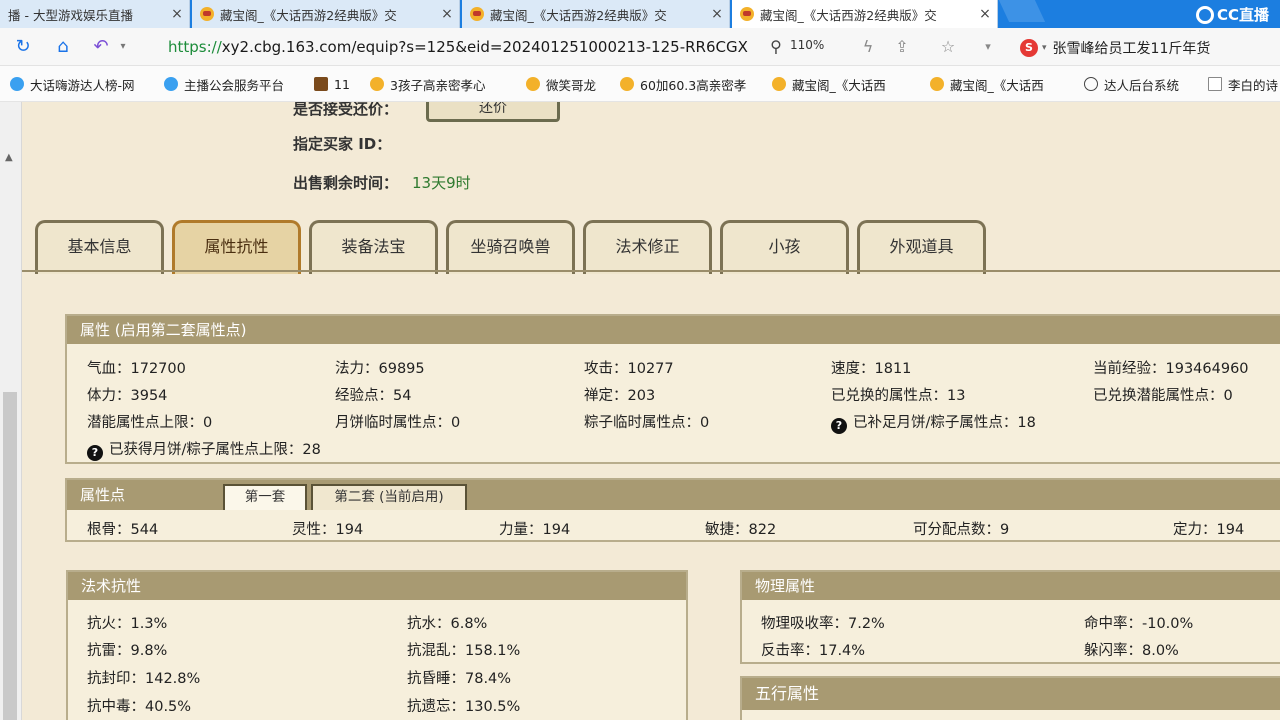 The image size is (1280, 720). What do you see at coordinates (127, 624) in the screenshot?
I see `resist-cell: 抗火：1.3%` at bounding box center [127, 624].